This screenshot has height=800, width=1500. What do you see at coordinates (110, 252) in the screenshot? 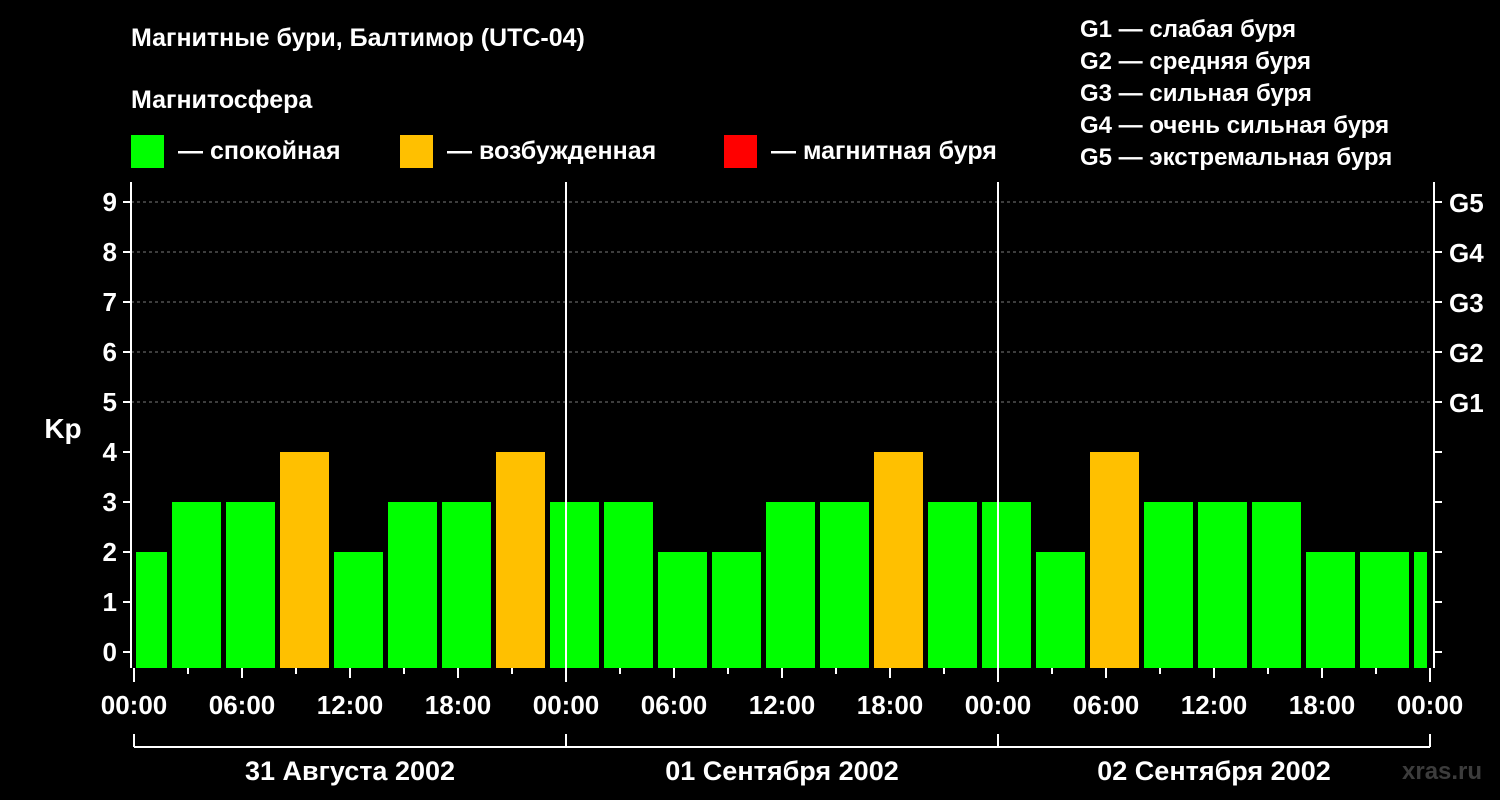
I see `y-tick-label: 8` at bounding box center [110, 252].